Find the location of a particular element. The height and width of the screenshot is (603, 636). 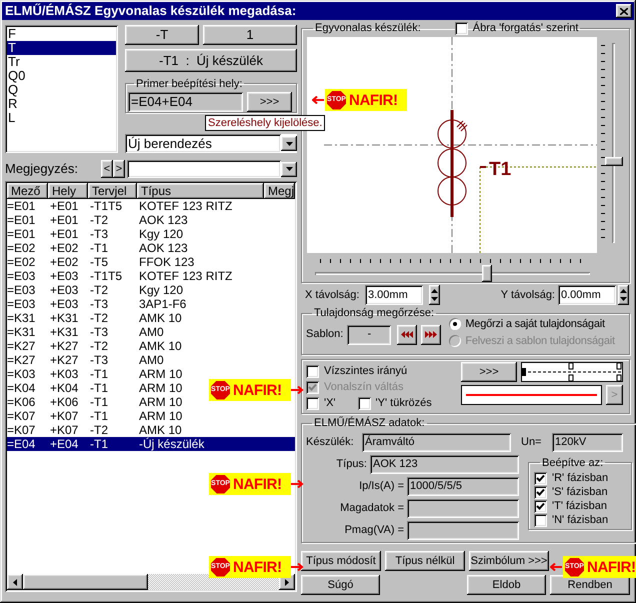

table-row: =E02 +E02 -T1 AOK 123 is located at coordinates (97, 248).